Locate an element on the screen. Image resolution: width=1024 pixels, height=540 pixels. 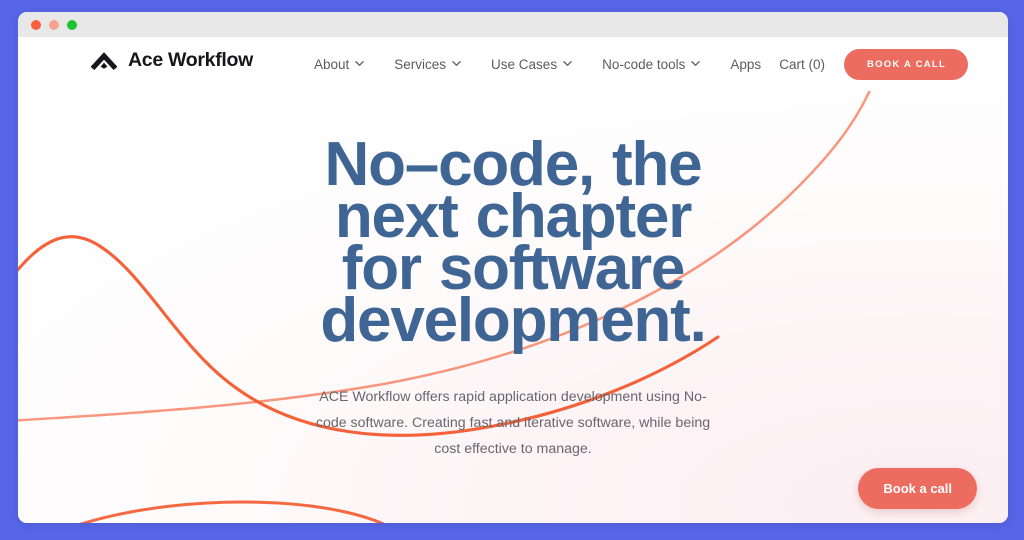
heading-line: development. is located at coordinates (513, 320).